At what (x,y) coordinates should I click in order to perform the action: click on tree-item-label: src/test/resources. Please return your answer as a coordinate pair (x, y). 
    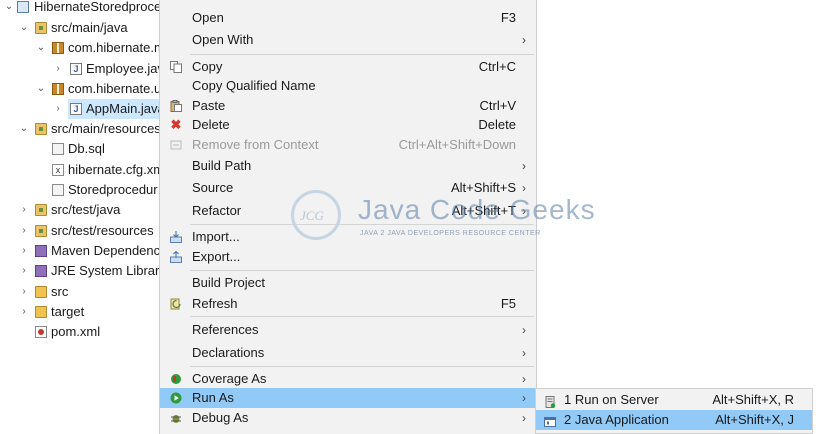
    Looking at the image, I should click on (102, 230).